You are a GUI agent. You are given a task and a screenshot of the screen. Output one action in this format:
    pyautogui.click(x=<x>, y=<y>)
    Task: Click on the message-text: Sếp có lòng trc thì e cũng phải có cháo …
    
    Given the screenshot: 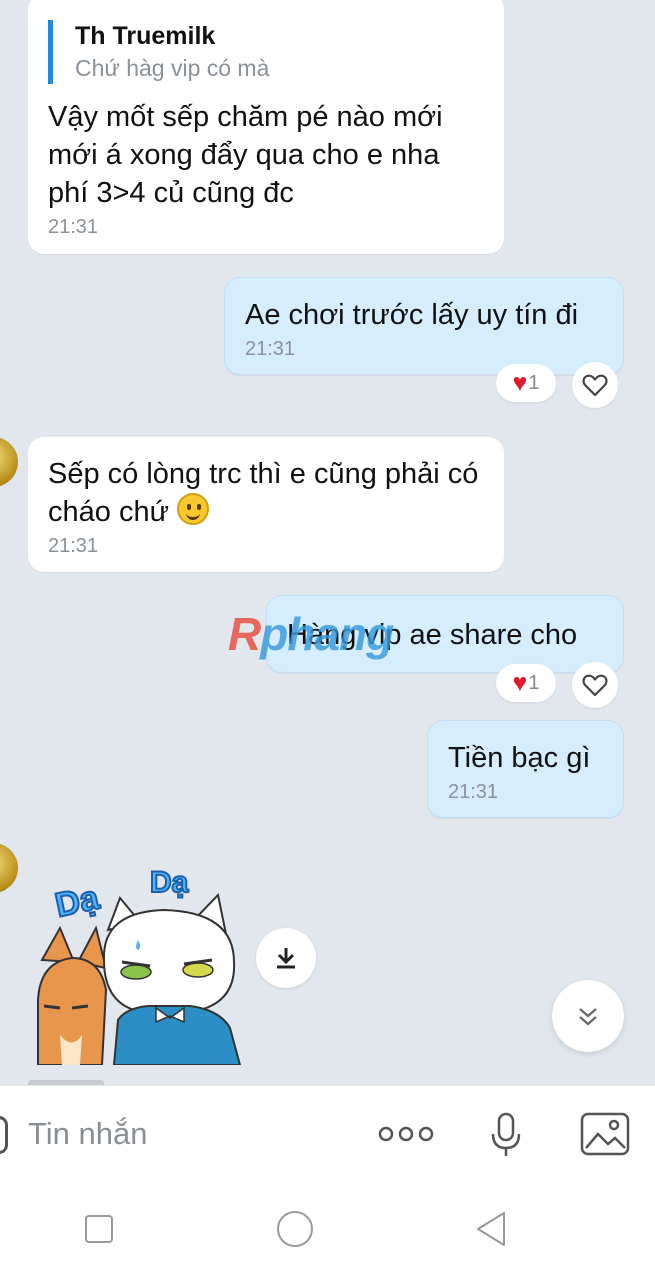 What is the action you would take?
    pyautogui.click(x=263, y=493)
    